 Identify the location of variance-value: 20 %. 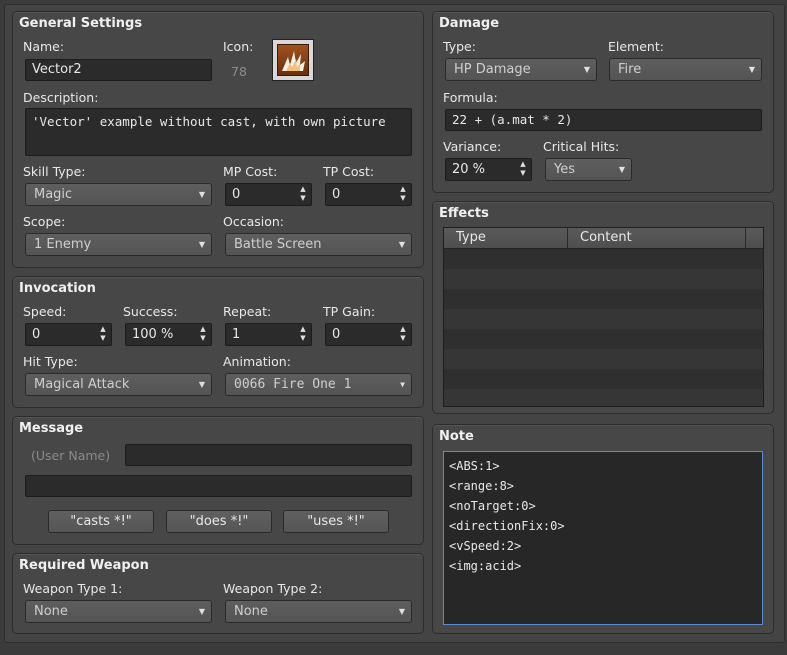
(469, 169).